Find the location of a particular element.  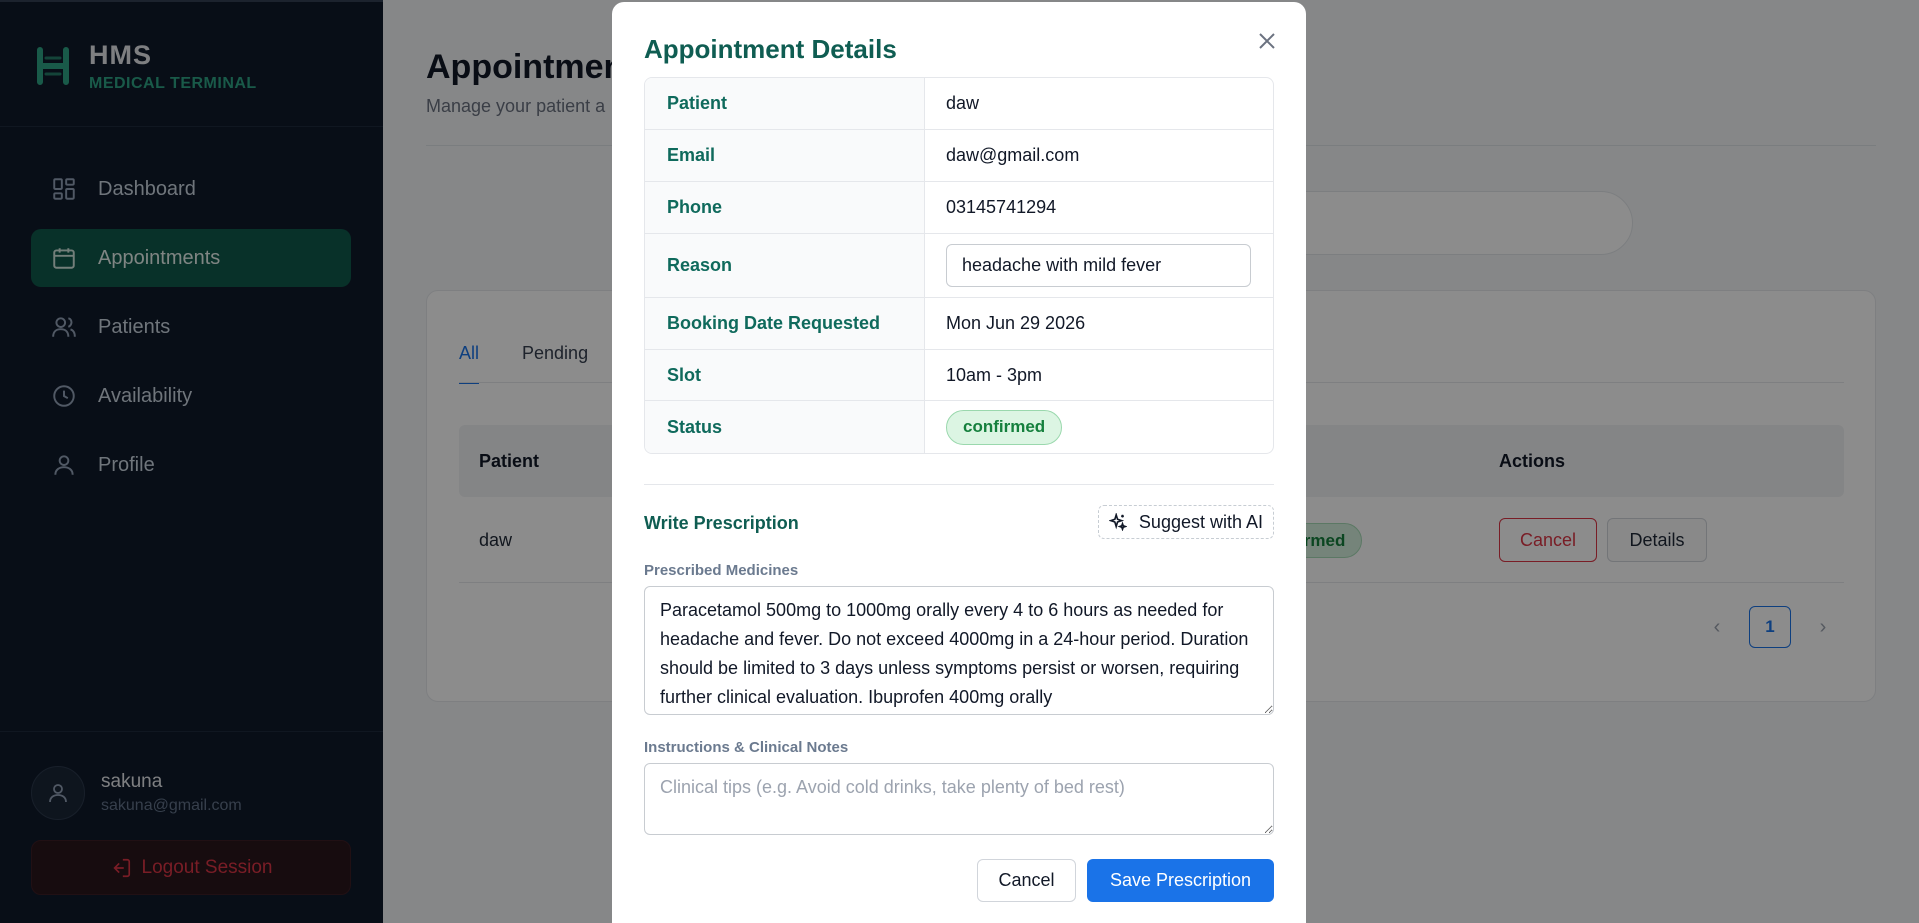

divider is located at coordinates (959, 484).